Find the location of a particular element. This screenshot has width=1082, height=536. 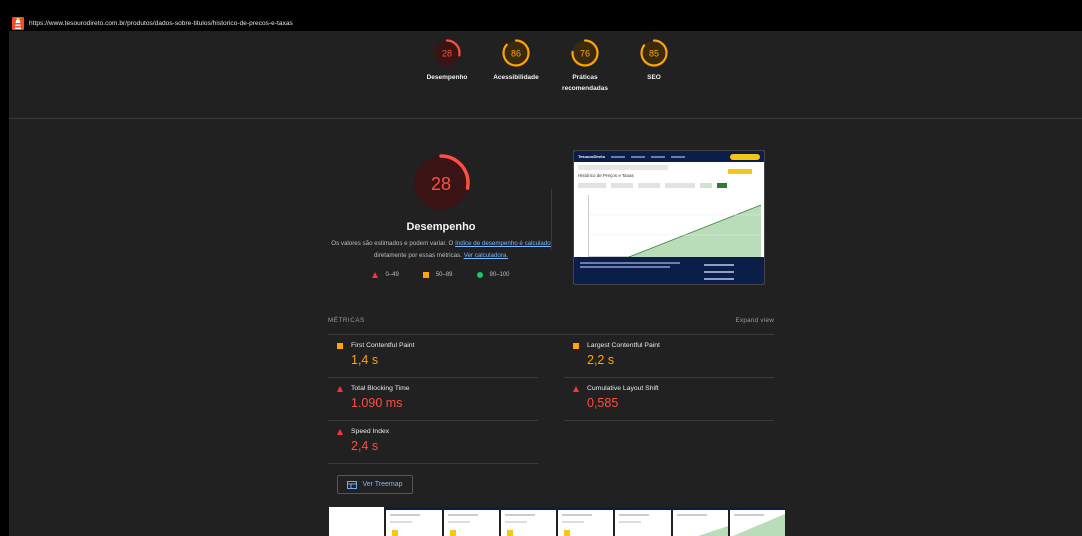

score-label: Desempenho is located at coordinates (447, 77).